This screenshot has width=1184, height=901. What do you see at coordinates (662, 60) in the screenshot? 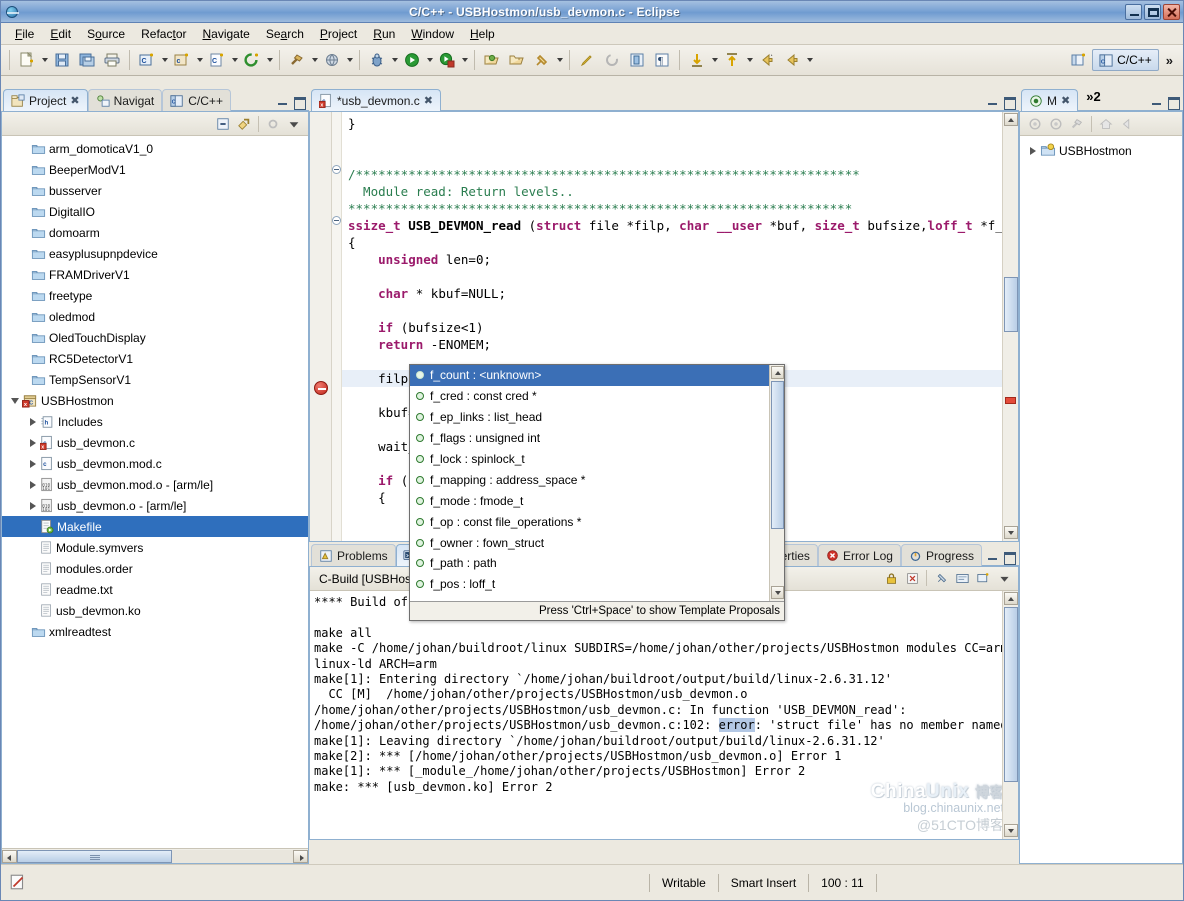
I see `show-whitespace-icon: ¶` at bounding box center [662, 60].